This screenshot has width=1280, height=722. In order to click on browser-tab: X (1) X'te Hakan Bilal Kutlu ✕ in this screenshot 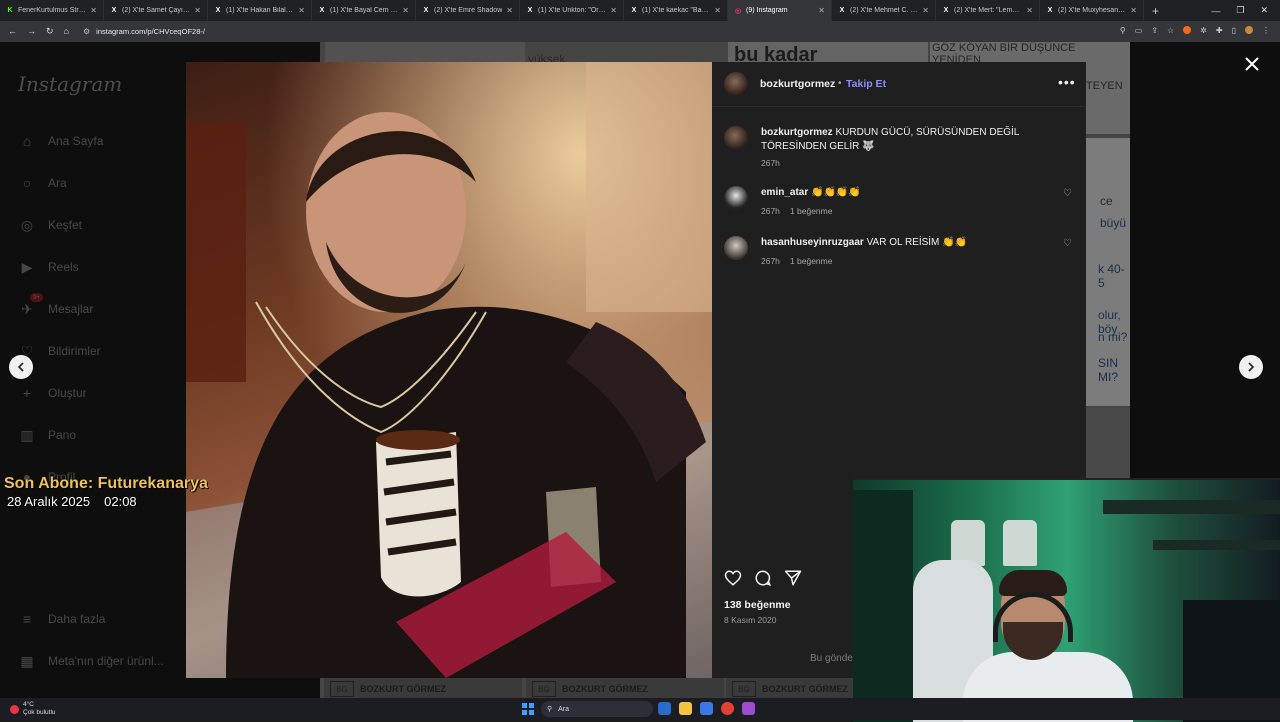, I will do `click(260, 10)`.